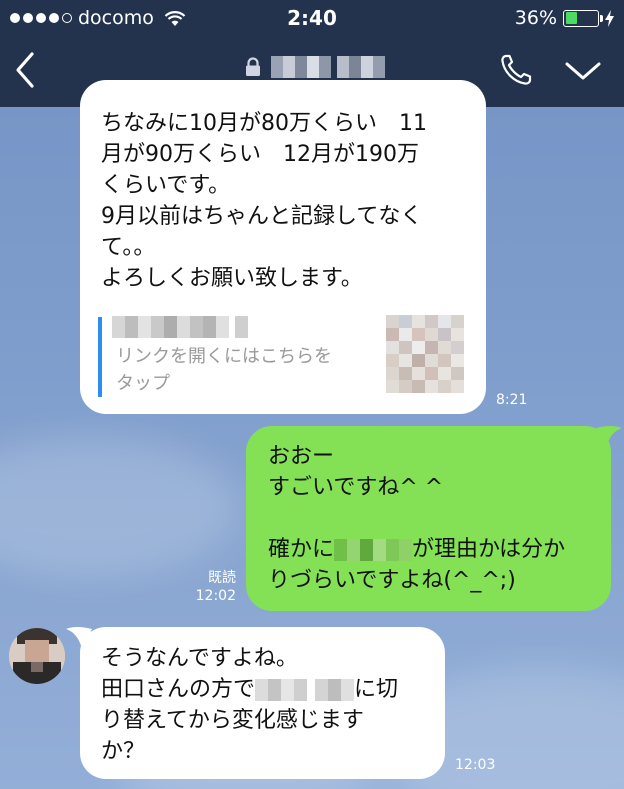 Image resolution: width=624 pixels, height=789 pixels. I want to click on message-line: 月が90万くらい 12月が190万, so click(260, 154).